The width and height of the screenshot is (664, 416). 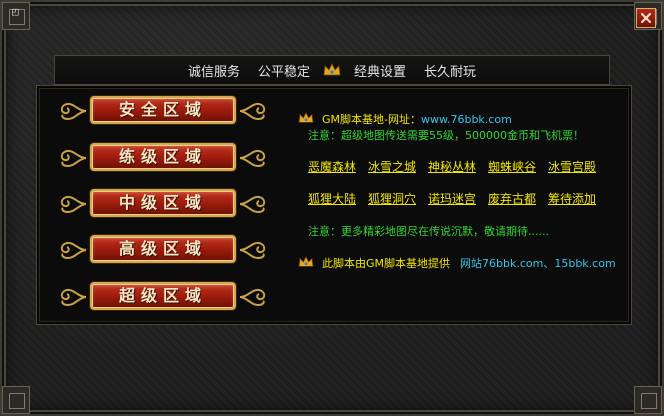 I want to click on tab-service: 诚信服务, so click(x=214, y=70).